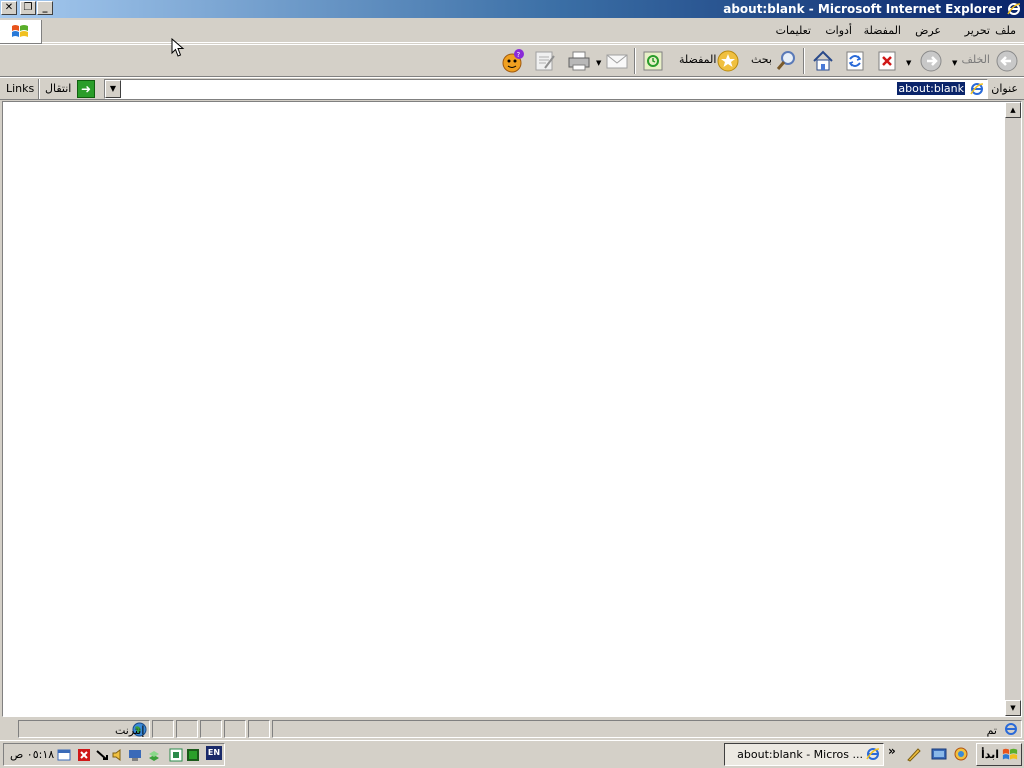  What do you see at coordinates (931, 88) in the screenshot?
I see `address-value: about:blank` at bounding box center [931, 88].